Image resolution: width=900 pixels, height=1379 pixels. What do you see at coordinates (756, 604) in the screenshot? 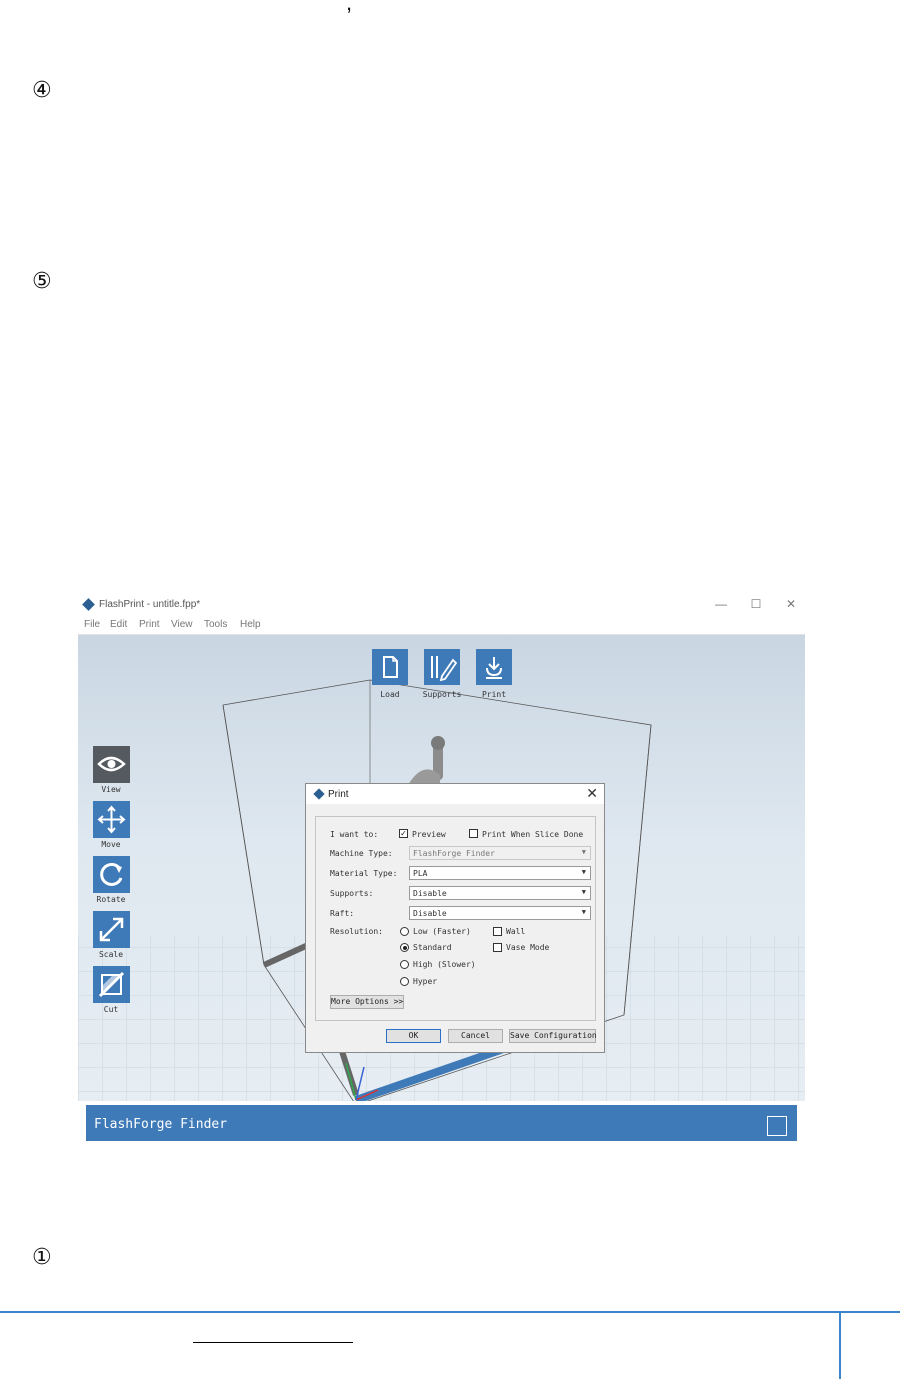
I see `maximize-button: ☐` at bounding box center [756, 604].